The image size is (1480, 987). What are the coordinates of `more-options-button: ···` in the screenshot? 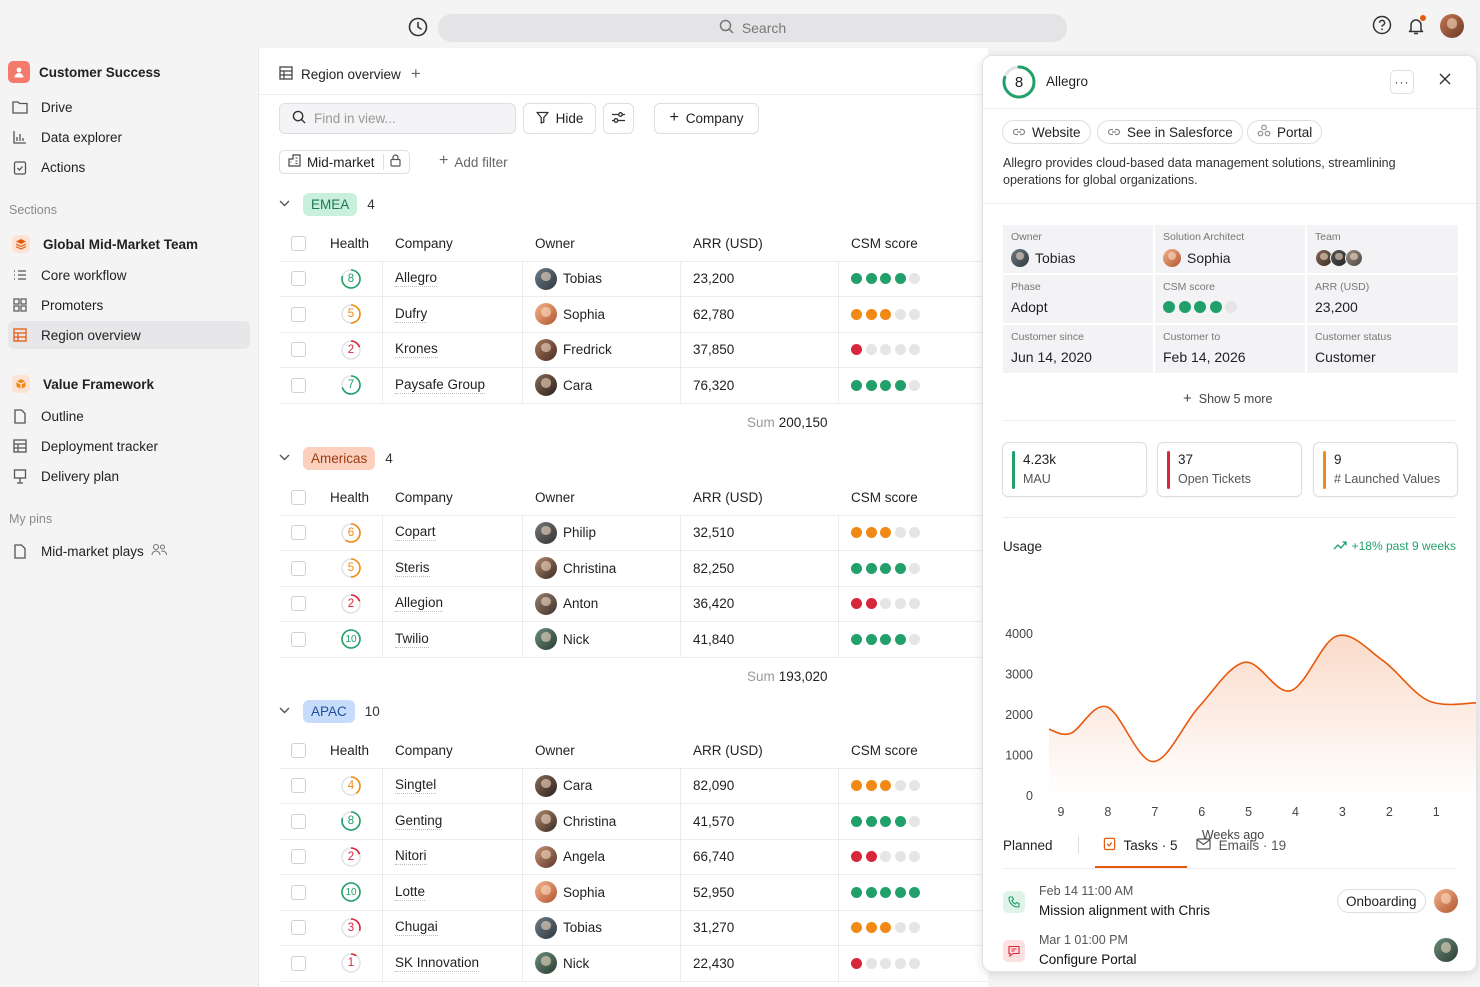 It's located at (1402, 82).